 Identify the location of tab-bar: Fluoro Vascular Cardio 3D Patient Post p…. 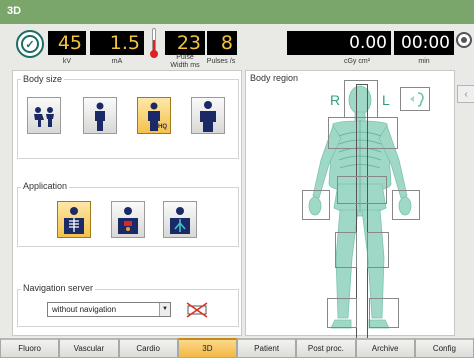
(237, 348).